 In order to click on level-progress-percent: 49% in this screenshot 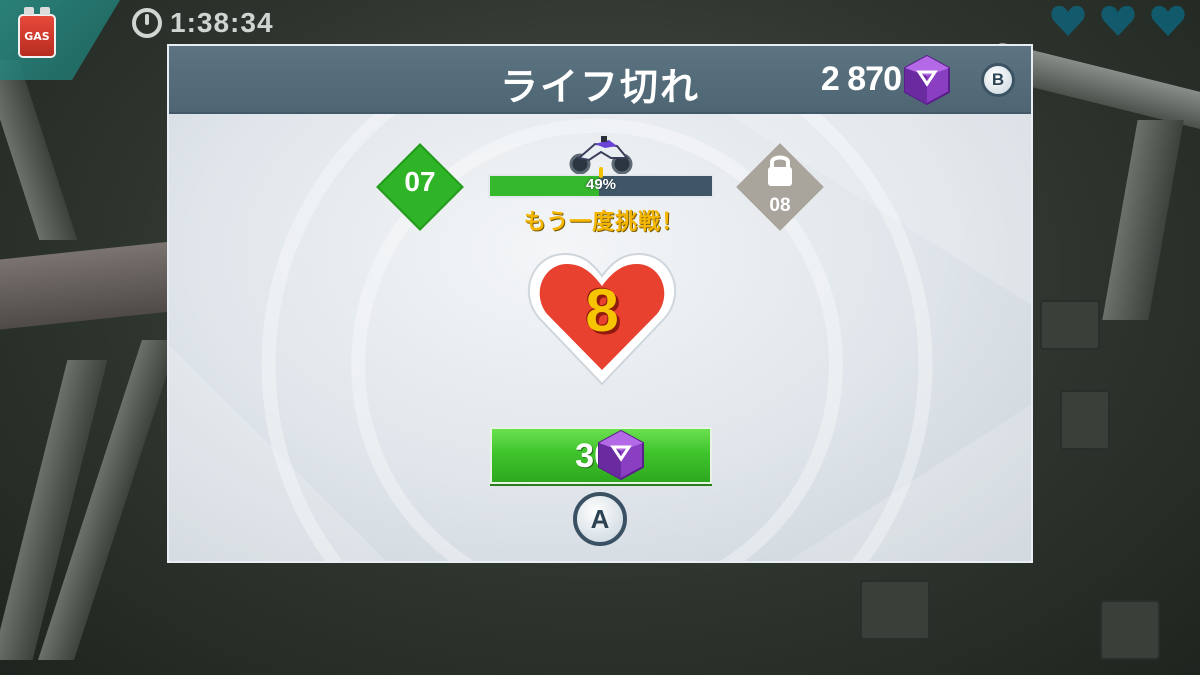, I will do `click(601, 184)`.